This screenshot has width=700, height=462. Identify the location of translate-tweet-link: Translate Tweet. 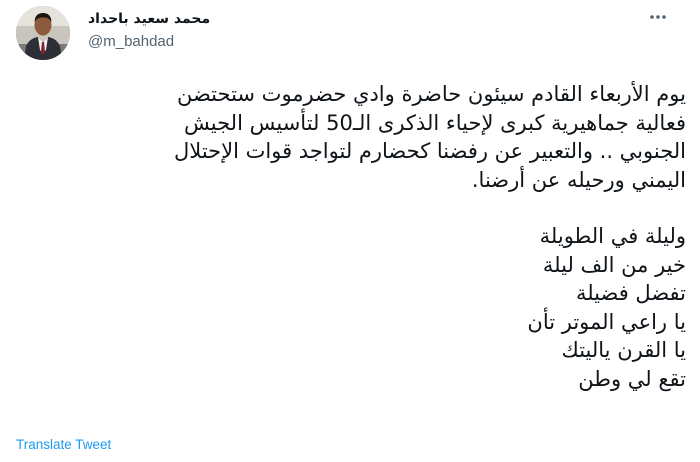
(63, 444).